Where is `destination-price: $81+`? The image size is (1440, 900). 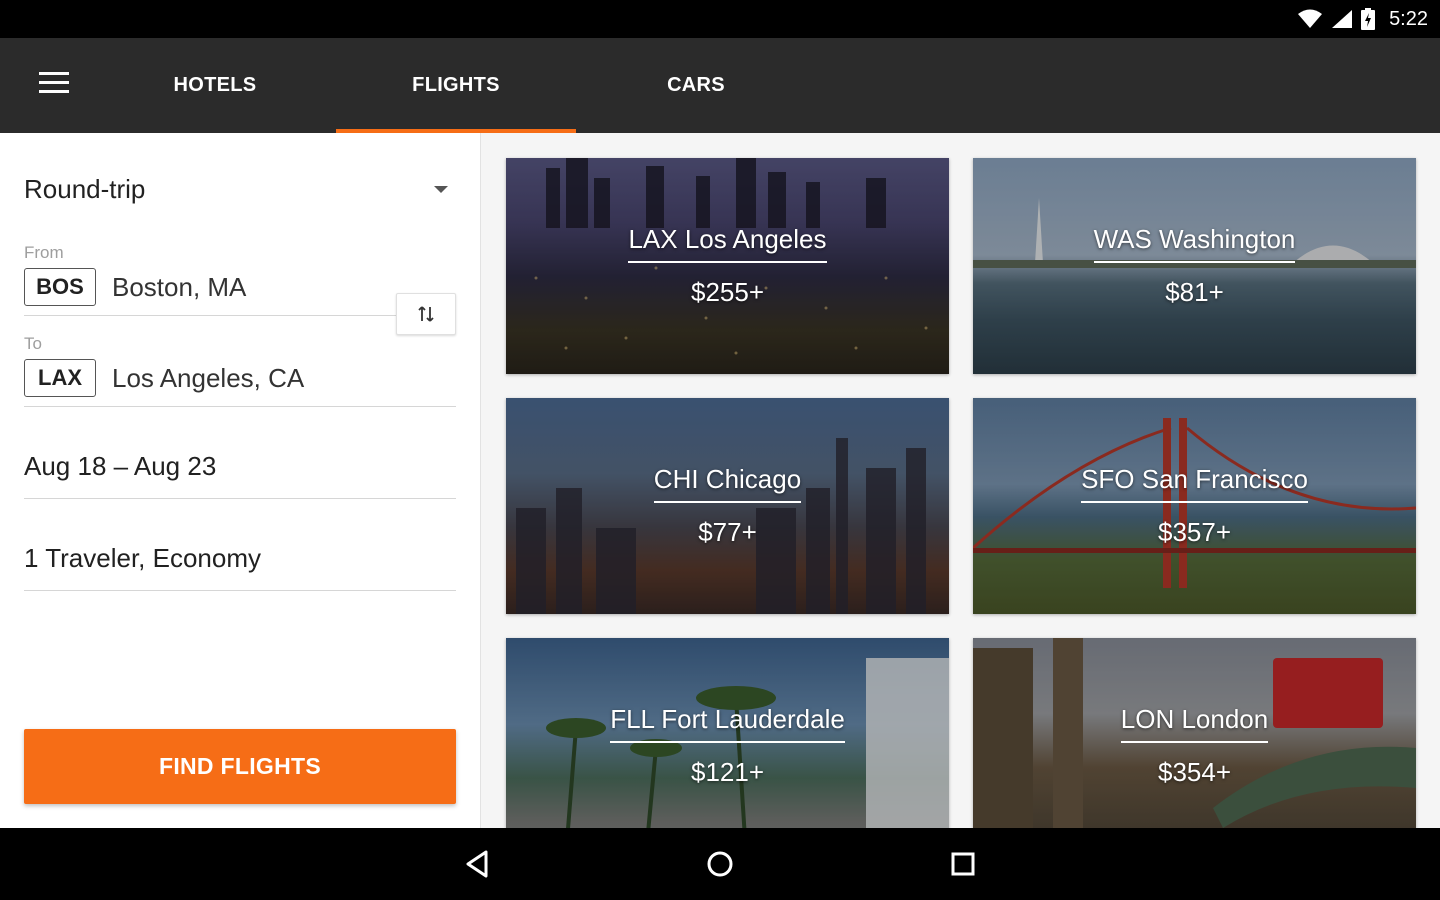 destination-price: $81+ is located at coordinates (1194, 292).